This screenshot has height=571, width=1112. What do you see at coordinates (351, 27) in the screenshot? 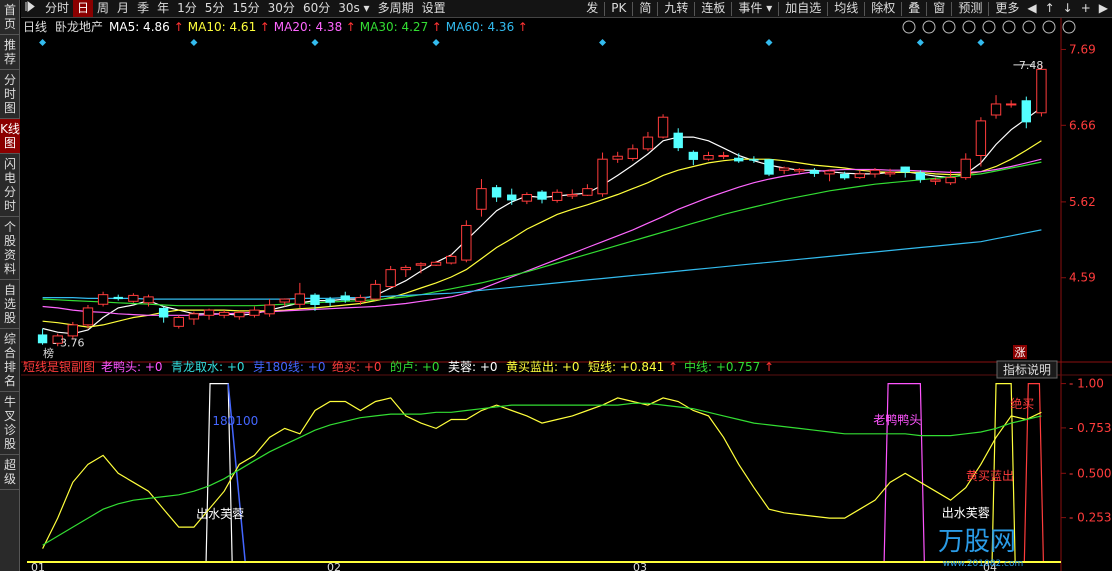
I see `ma-legend-arrow-2: ↑` at bounding box center [351, 27].